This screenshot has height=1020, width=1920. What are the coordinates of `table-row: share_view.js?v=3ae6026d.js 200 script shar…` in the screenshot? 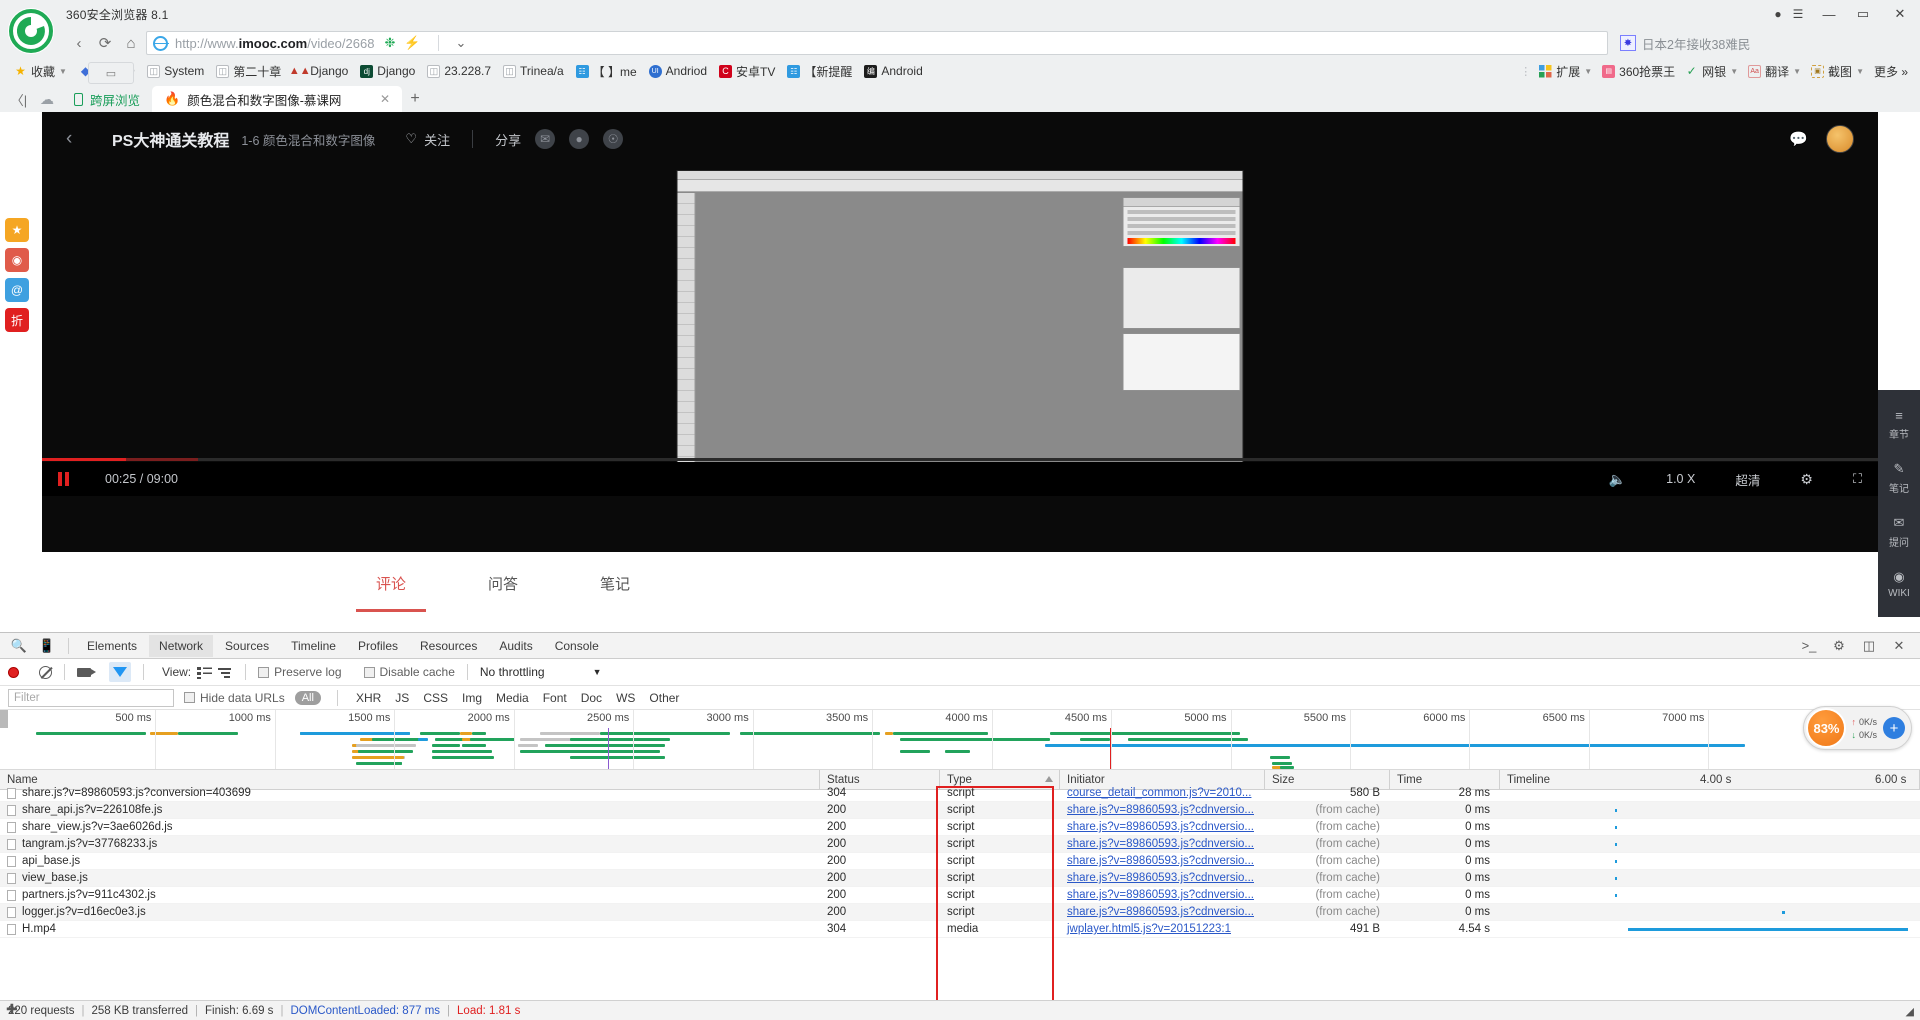 It's located at (960, 827).